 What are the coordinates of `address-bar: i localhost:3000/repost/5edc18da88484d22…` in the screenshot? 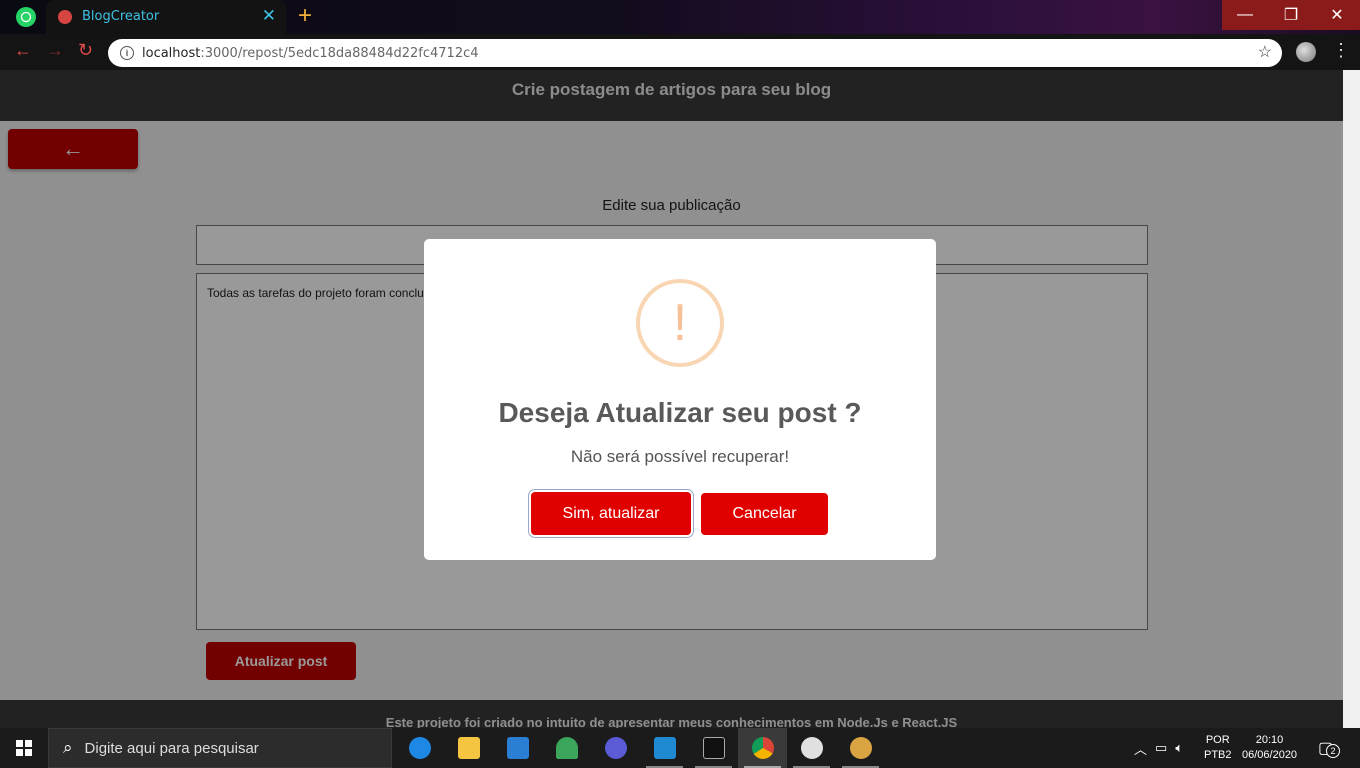 It's located at (695, 53).